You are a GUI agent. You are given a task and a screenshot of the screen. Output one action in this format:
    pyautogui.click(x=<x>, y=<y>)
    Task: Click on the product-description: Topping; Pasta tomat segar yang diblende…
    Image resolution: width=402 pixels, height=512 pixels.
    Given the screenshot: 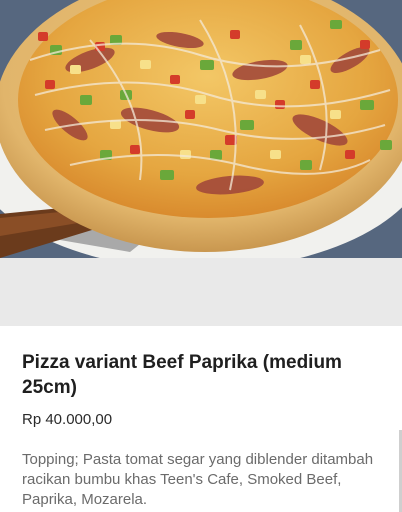 What is the action you would take?
    pyautogui.click(x=198, y=479)
    